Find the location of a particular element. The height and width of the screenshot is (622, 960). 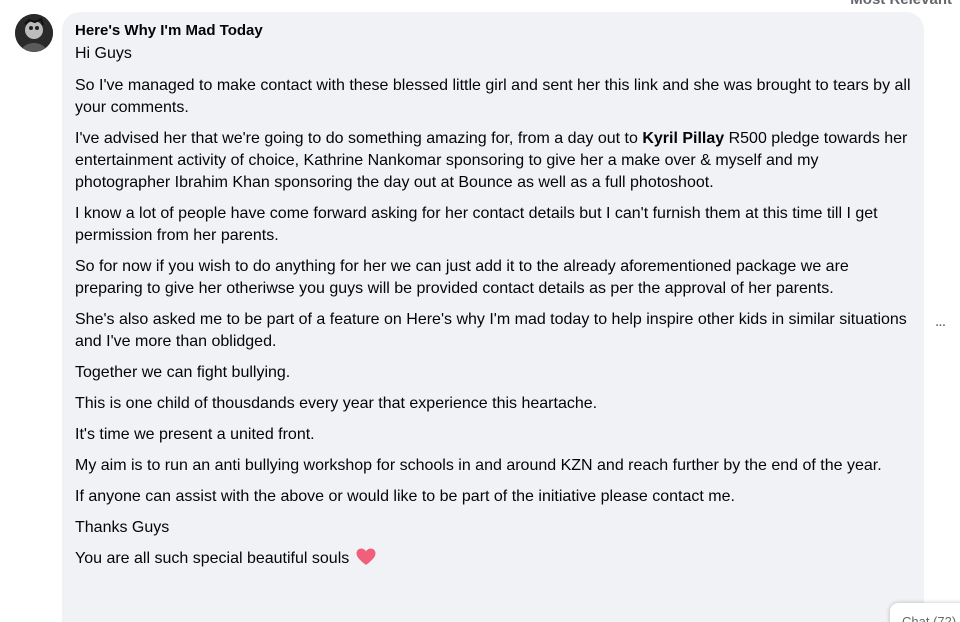

avatar is located at coordinates (34, 33).